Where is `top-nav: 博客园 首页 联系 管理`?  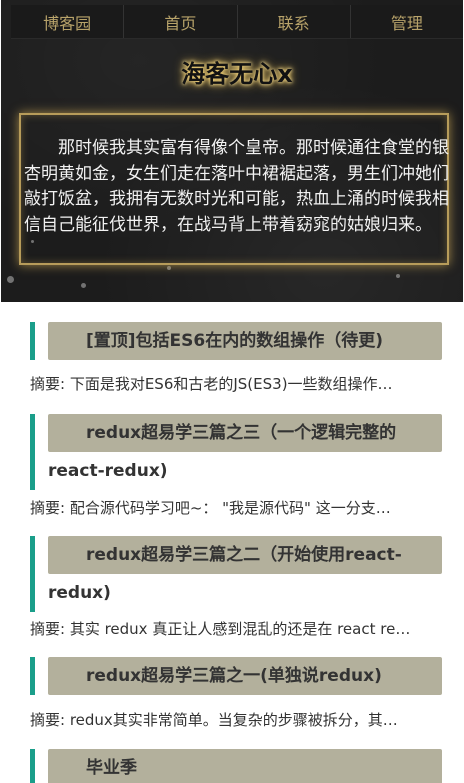
top-nav: 博客园 首页 联系 管理 is located at coordinates (237, 22).